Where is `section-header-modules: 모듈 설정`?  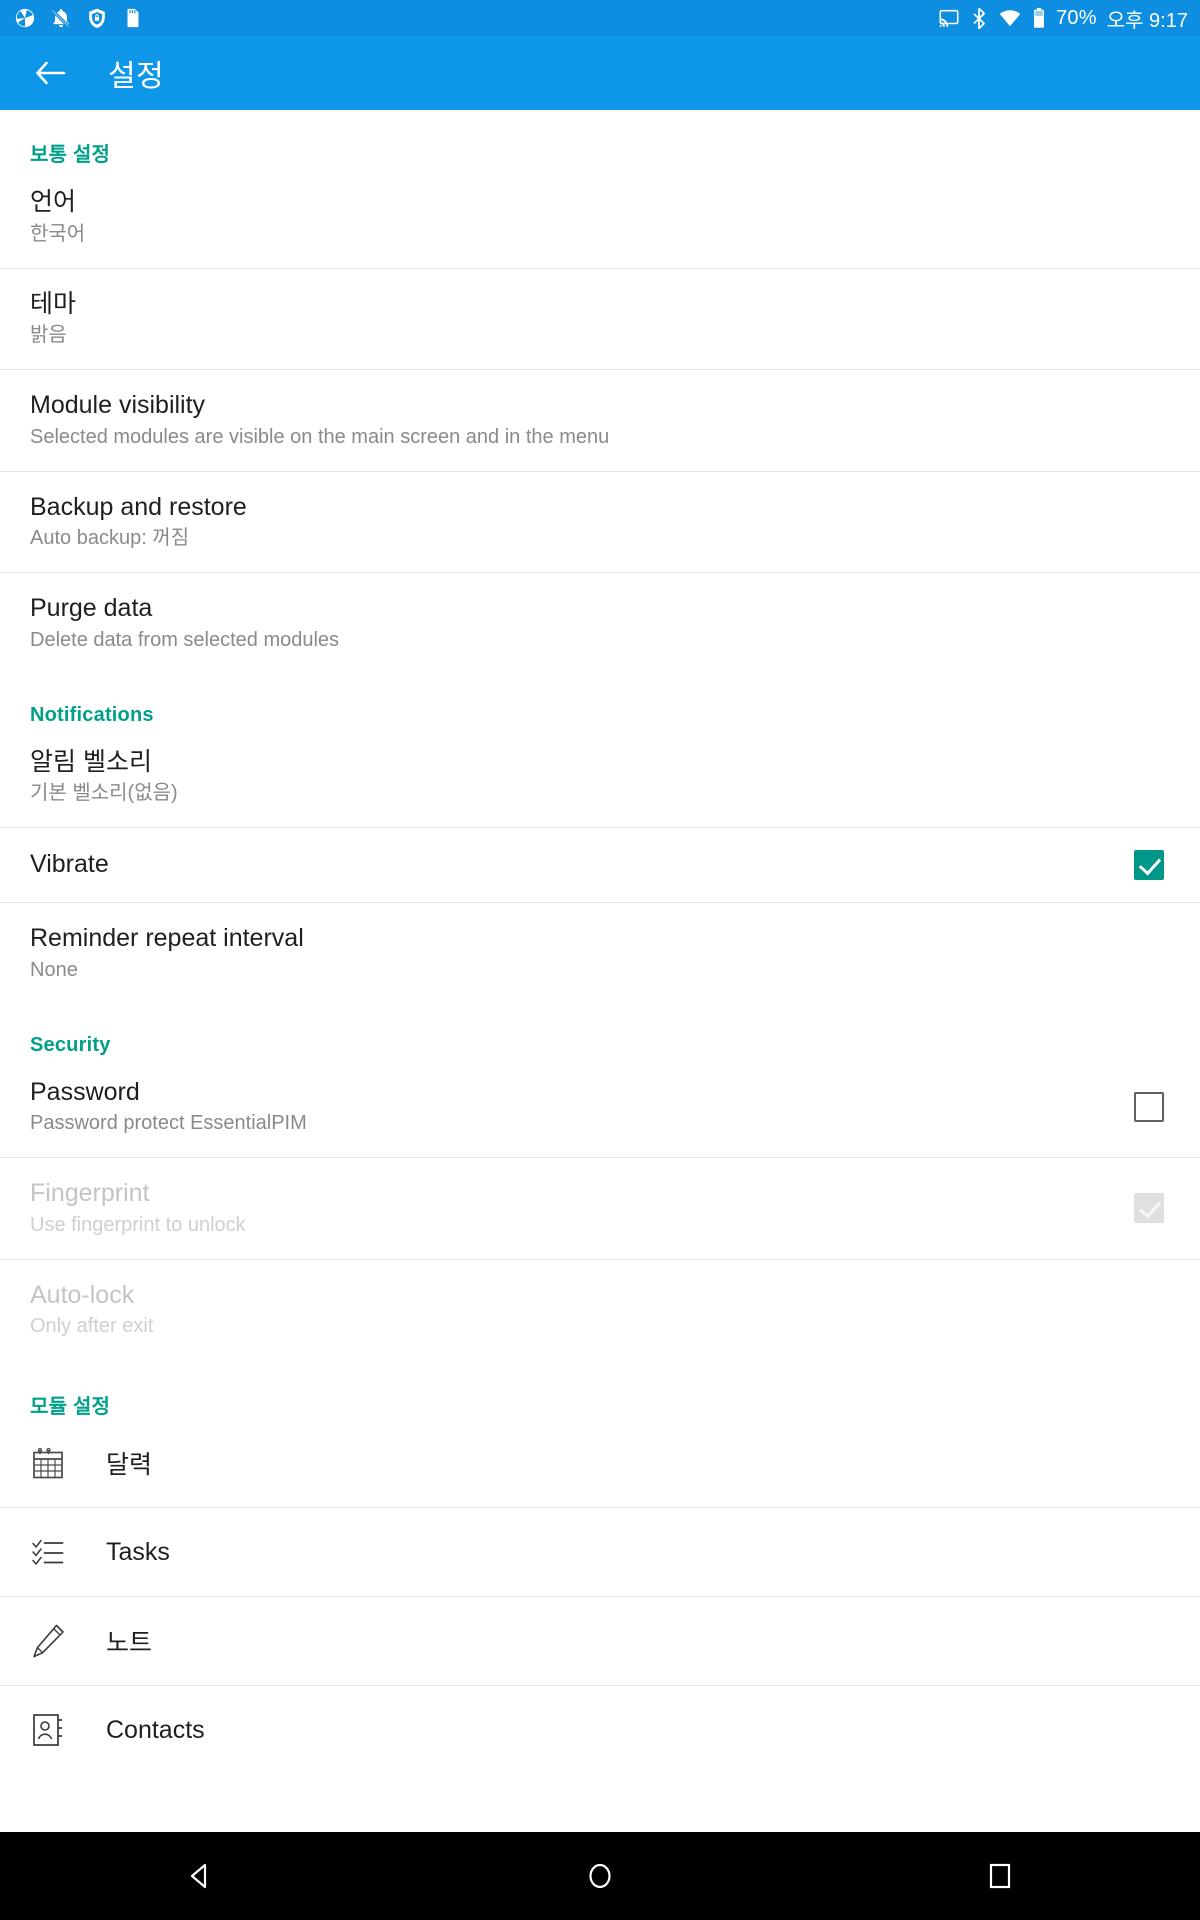
section-header-modules: 모듈 설정 is located at coordinates (70, 1407).